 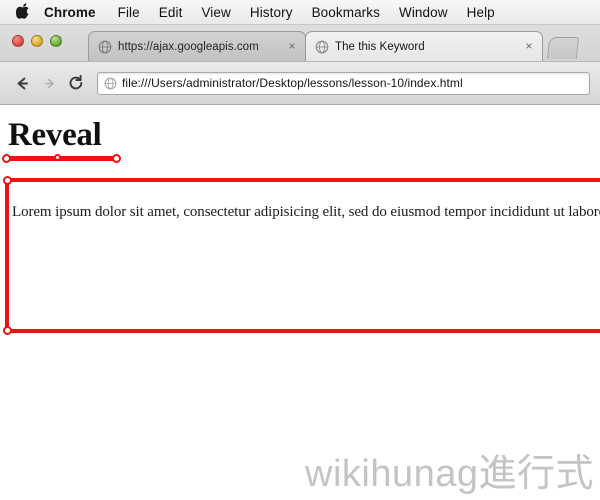 What do you see at coordinates (23, 11) in the screenshot?
I see `apple-logo-icon` at bounding box center [23, 11].